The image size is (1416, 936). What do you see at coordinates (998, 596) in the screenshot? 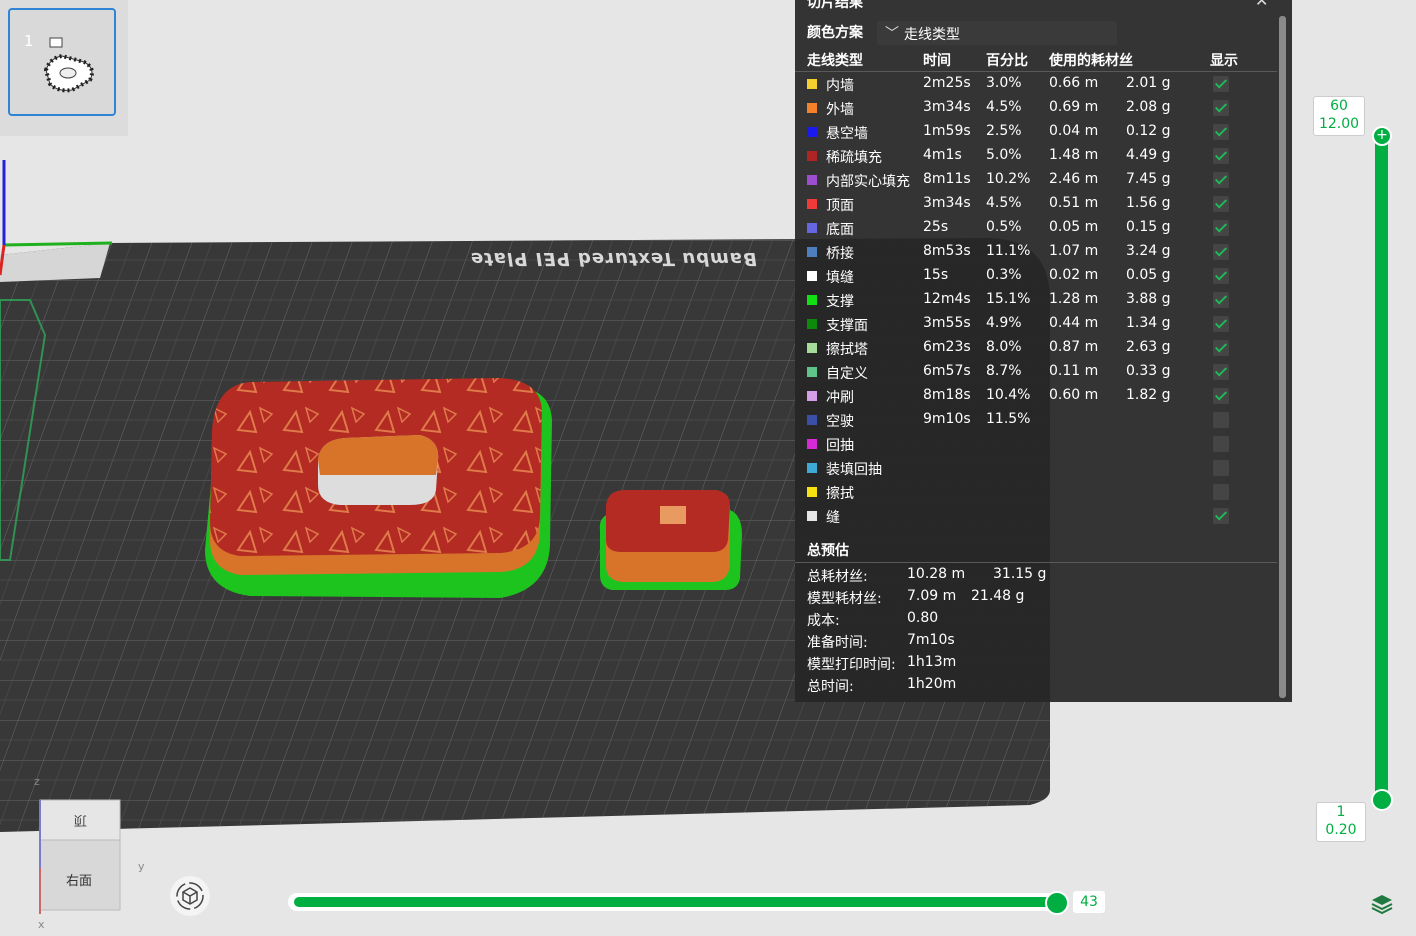
I see `estimate-weight: 21.48 g` at bounding box center [998, 596].